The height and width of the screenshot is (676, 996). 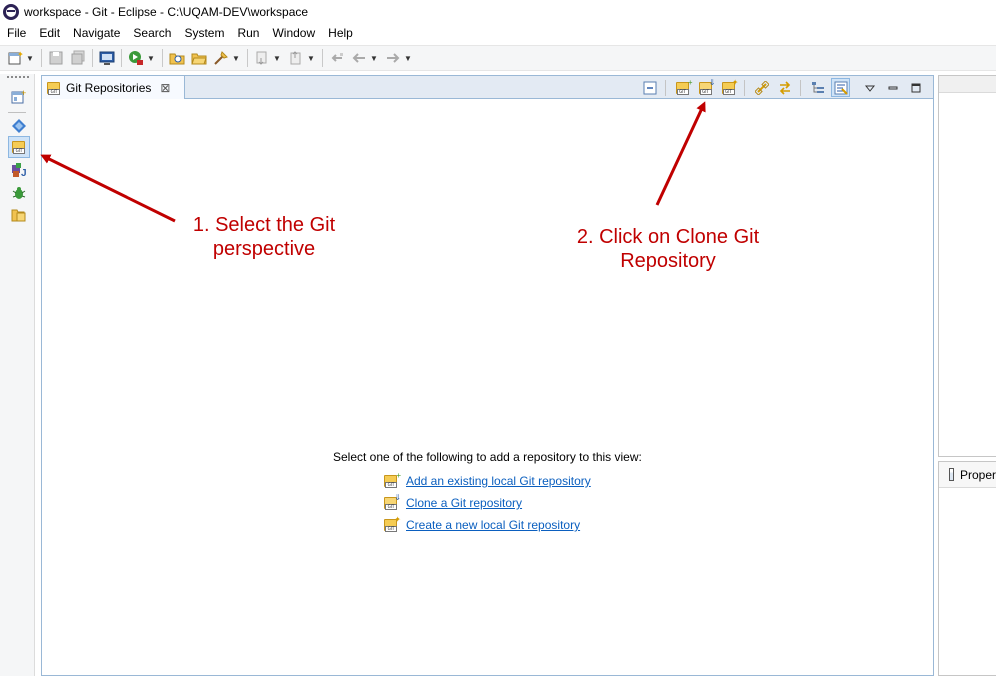 I want to click on forward-dropdown-icon: ▼, so click(x=408, y=58).